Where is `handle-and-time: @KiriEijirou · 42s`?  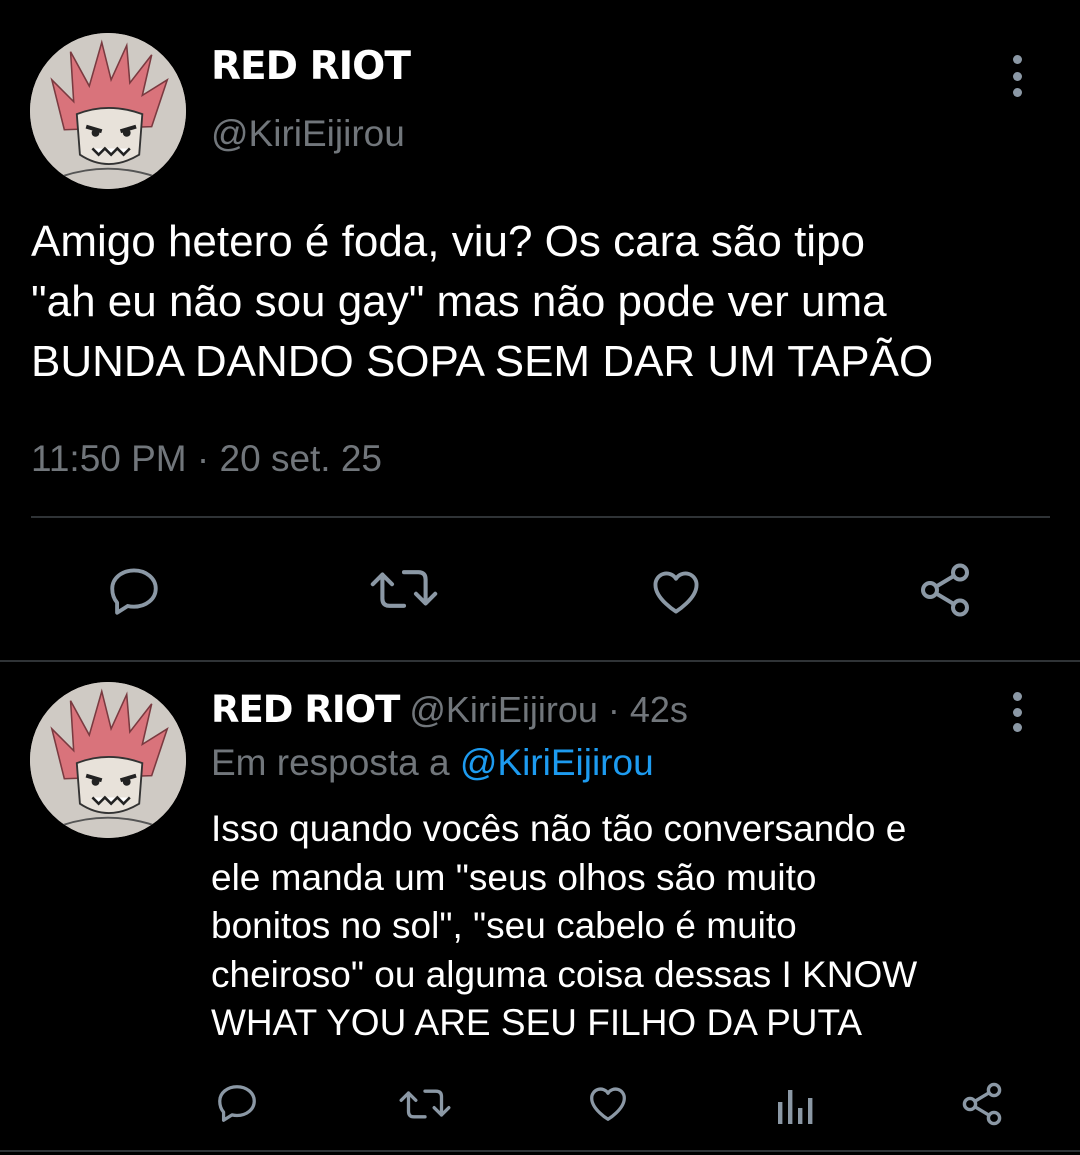
handle-and-time: @KiriEijirou · 42s is located at coordinates (543, 709).